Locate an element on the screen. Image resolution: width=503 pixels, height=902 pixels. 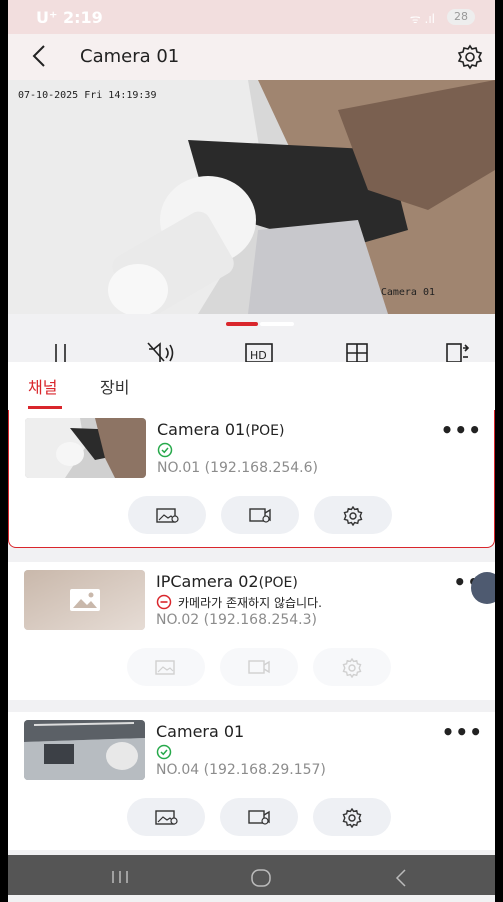
battery-icon: 28 is located at coordinates (461, 17).